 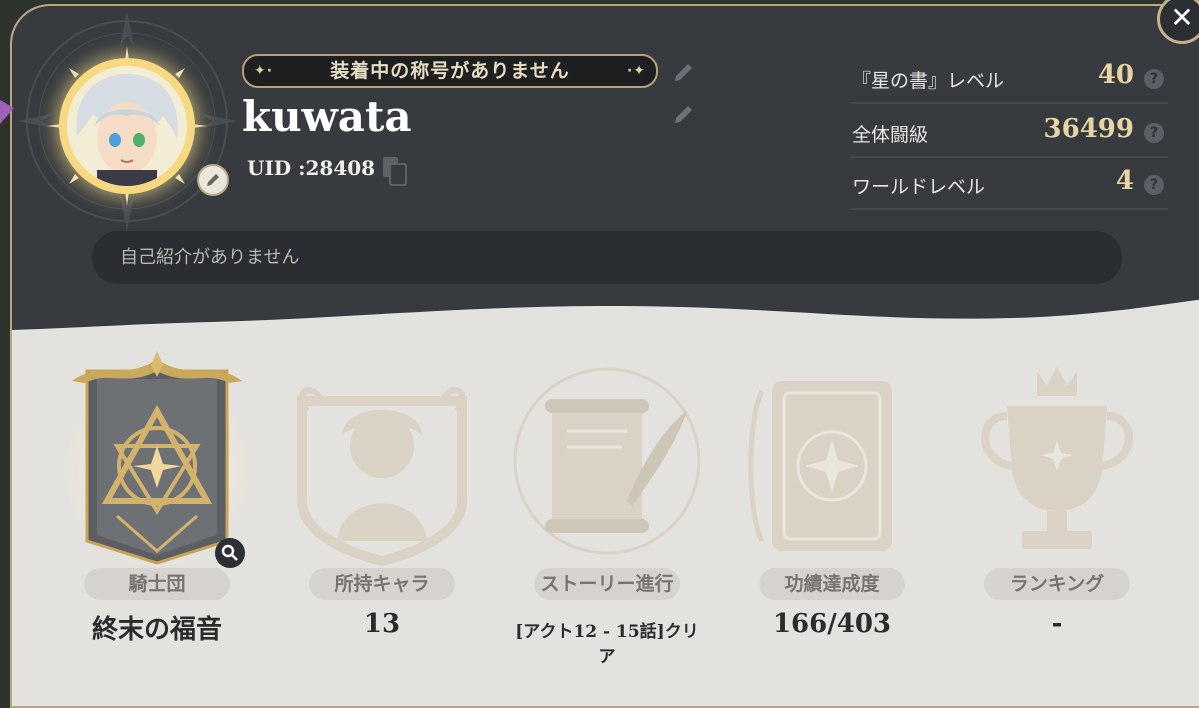 What do you see at coordinates (8, 113) in the screenshot?
I see `side-tab-icon` at bounding box center [8, 113].